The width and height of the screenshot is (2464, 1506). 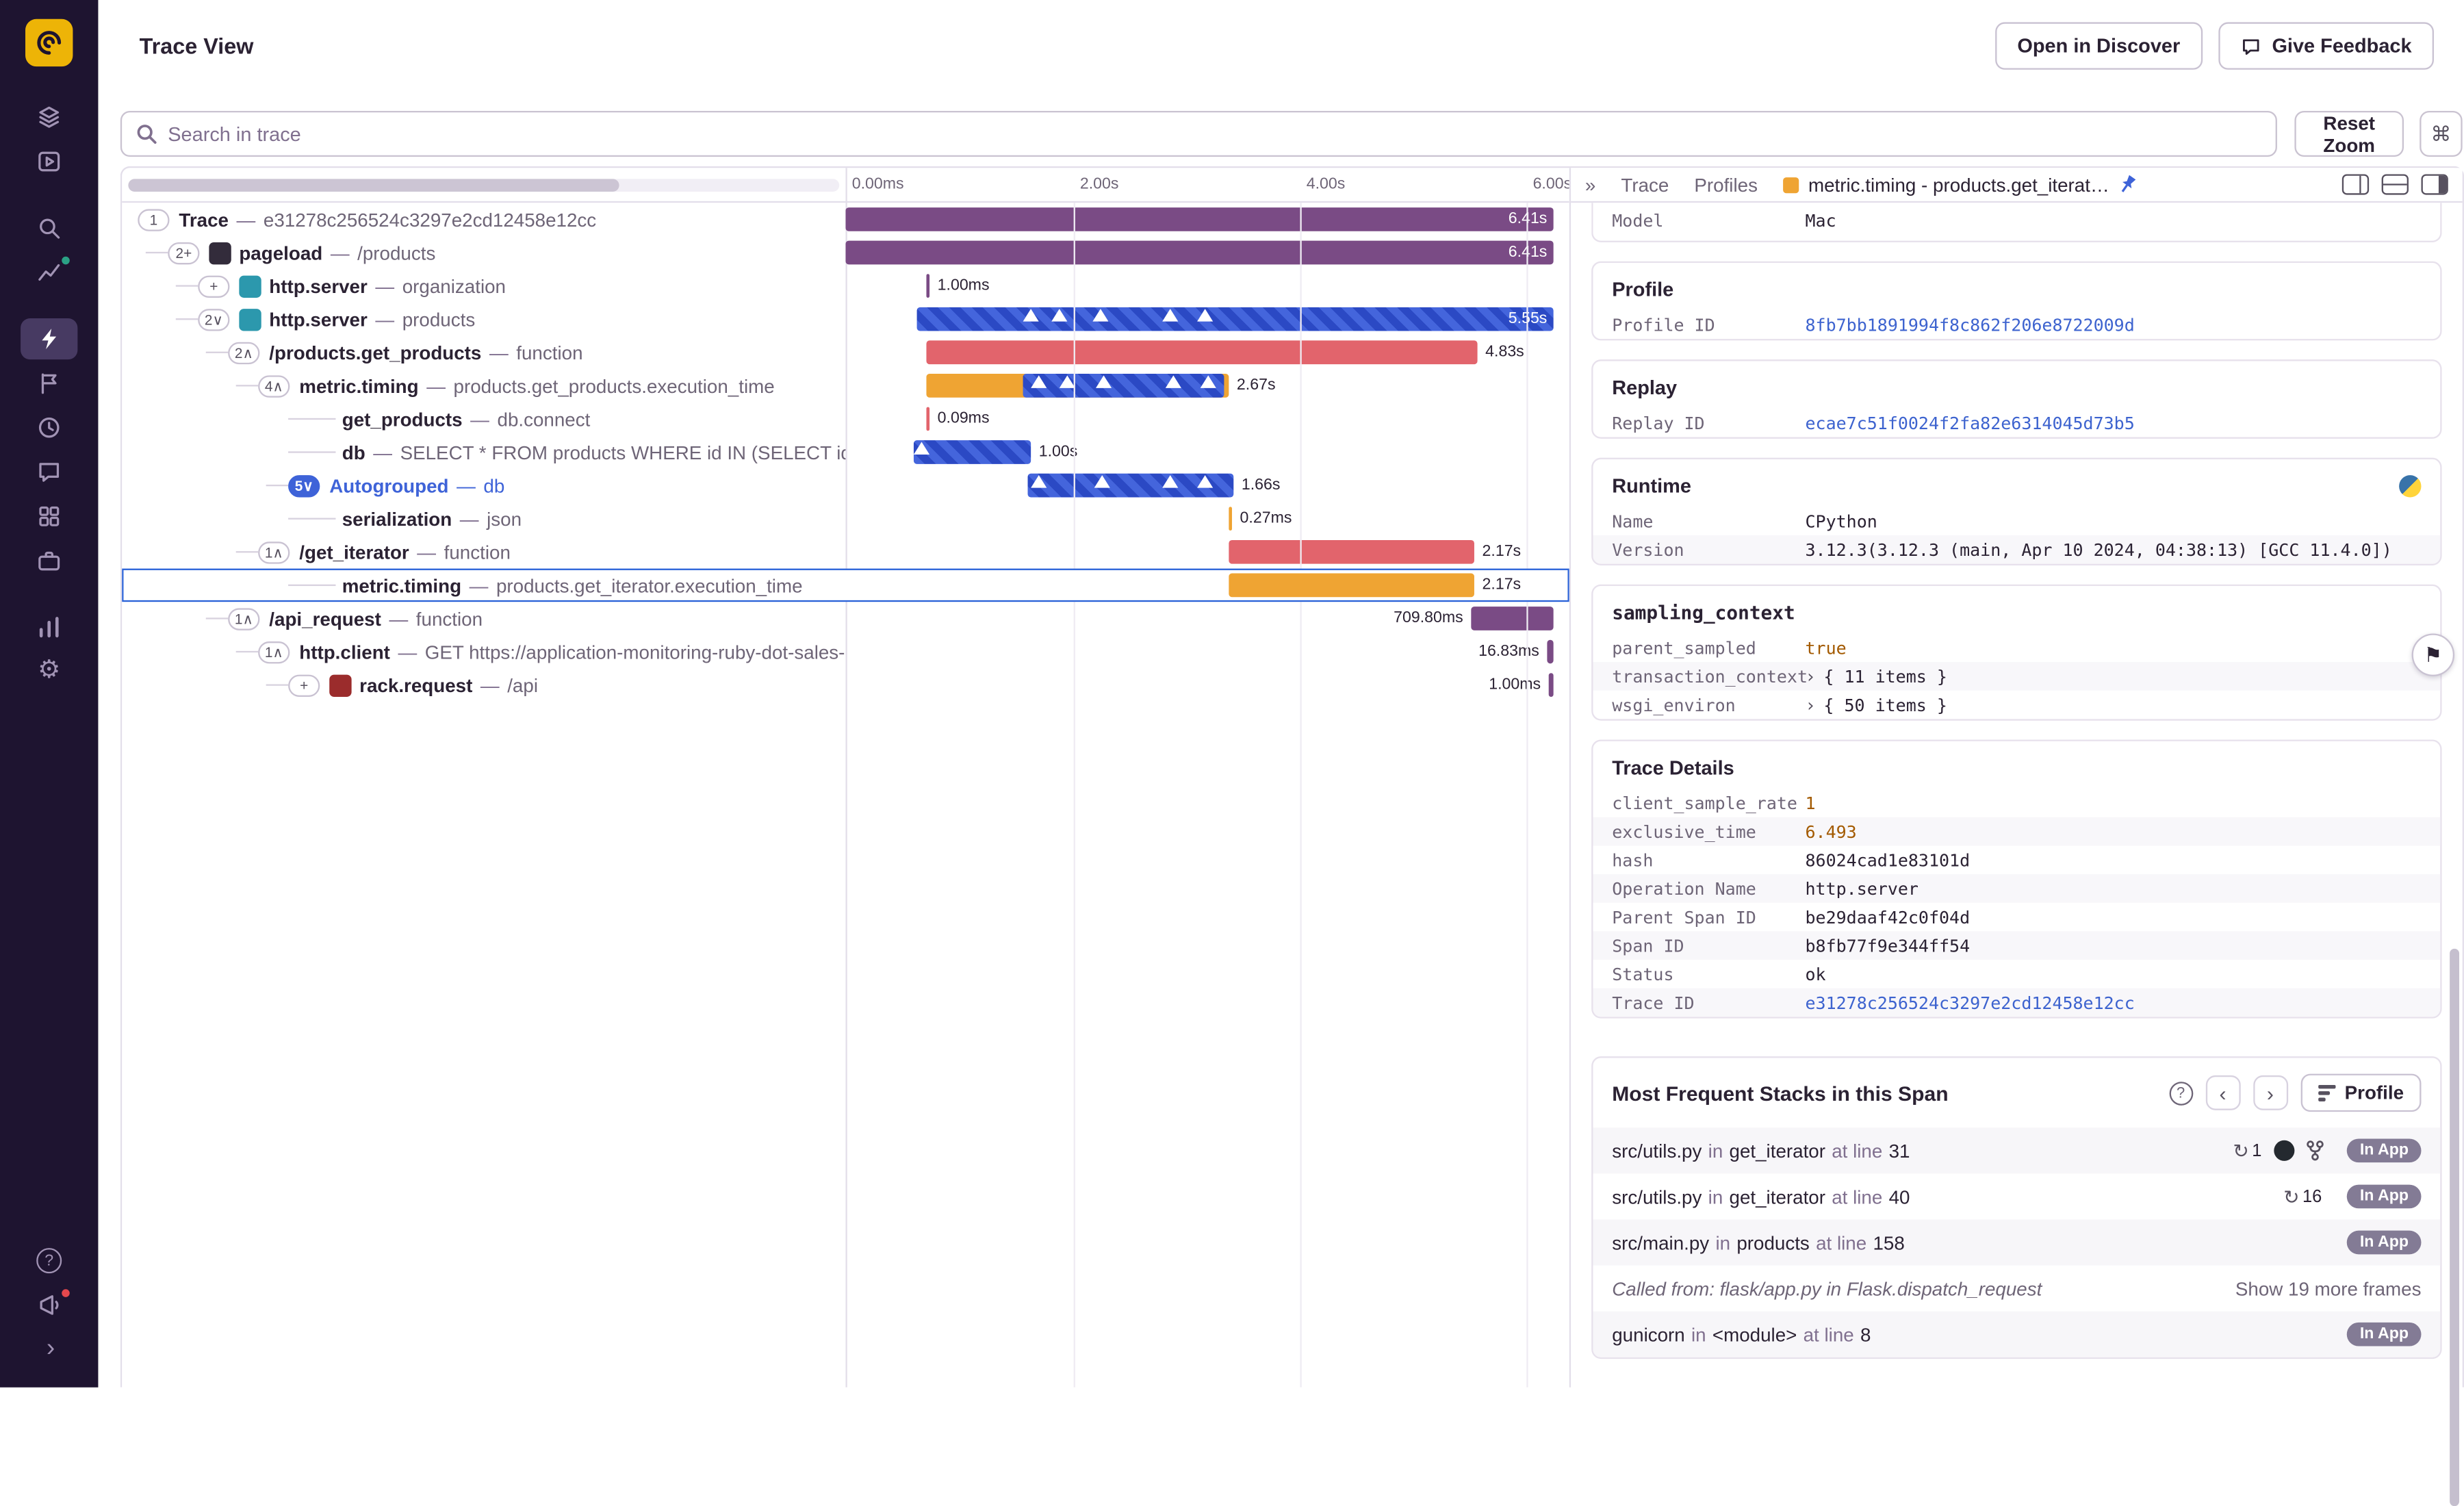 I want to click on branch-icon, so click(x=2315, y=1150).